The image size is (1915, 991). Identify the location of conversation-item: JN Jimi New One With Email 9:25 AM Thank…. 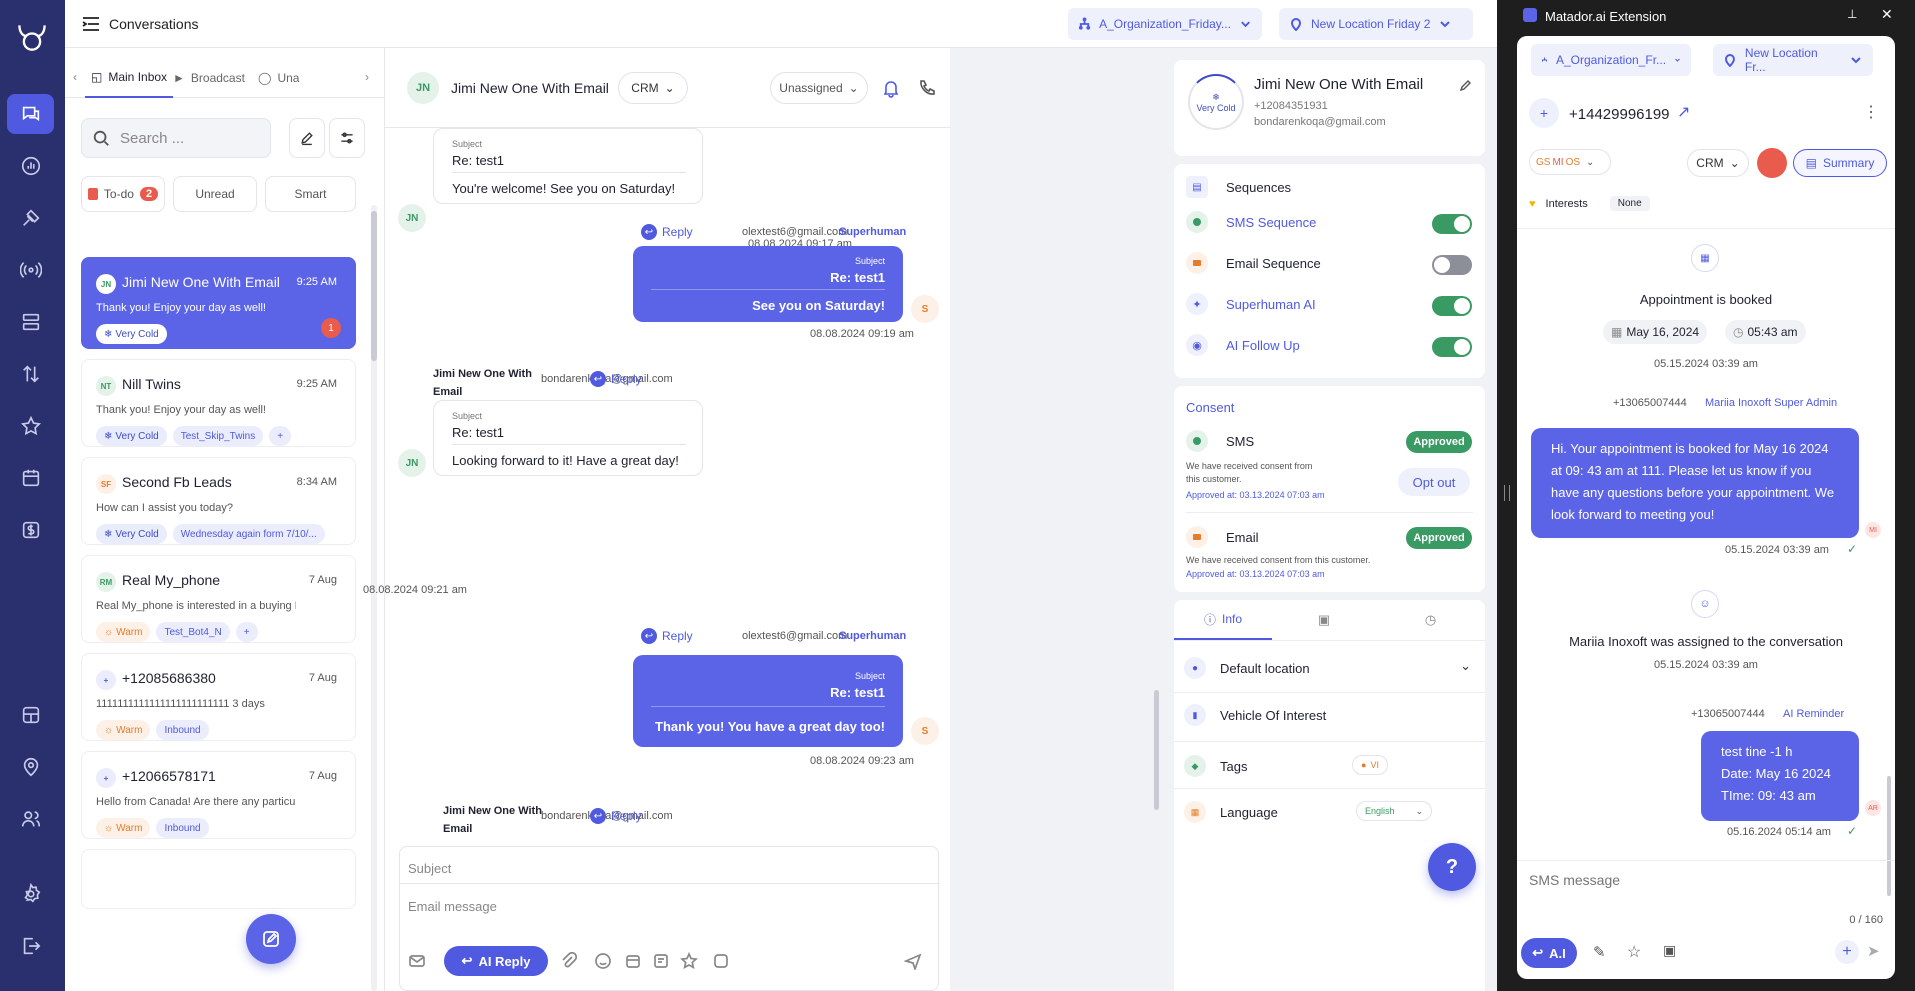
(218, 303).